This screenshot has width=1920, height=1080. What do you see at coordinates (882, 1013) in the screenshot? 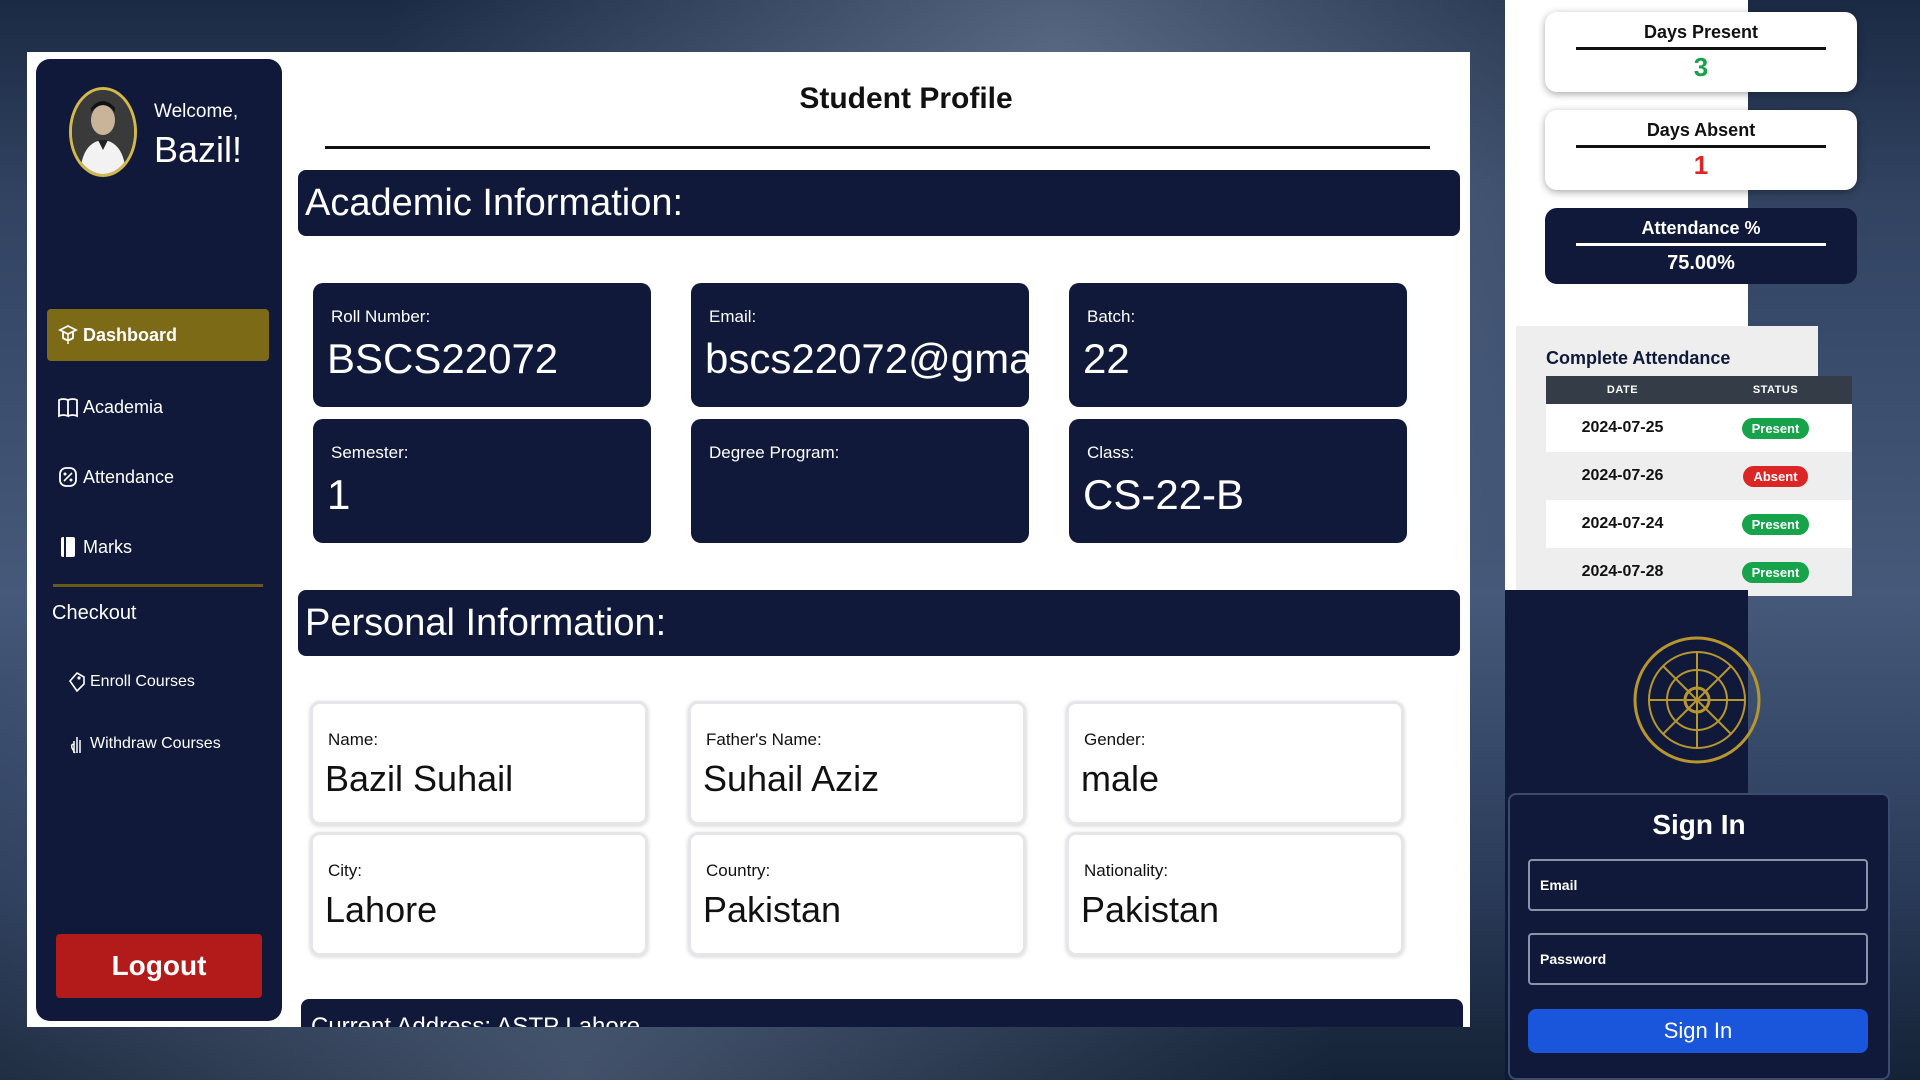
I see `address-section: Current Address: ASTP Lahore` at bounding box center [882, 1013].